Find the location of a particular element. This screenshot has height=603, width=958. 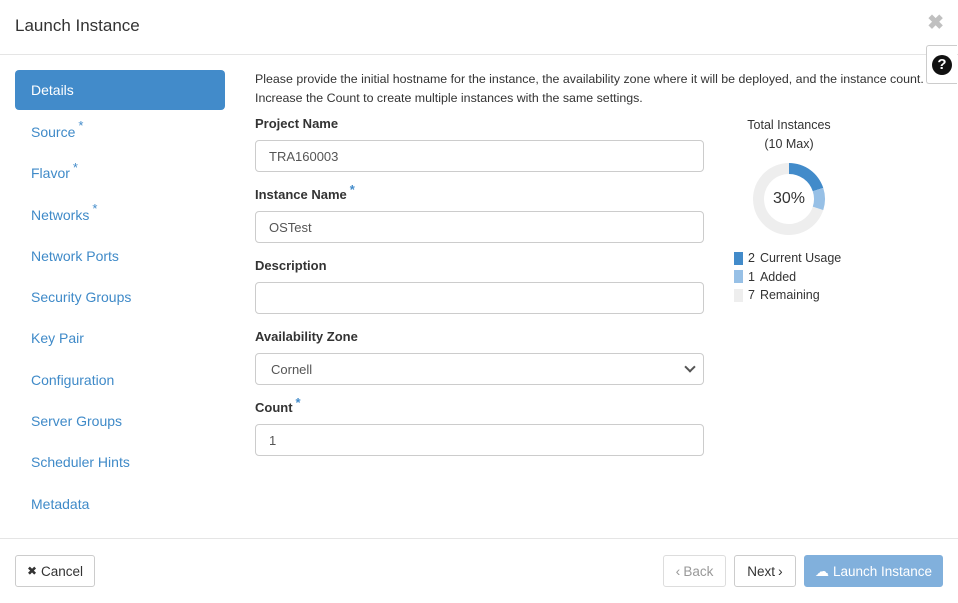

nav-item-label: Networks is located at coordinates (60, 214).